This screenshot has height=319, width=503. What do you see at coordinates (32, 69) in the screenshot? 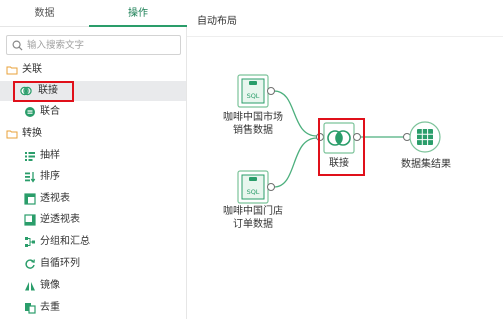
I see `category-label: 关联` at bounding box center [32, 69].